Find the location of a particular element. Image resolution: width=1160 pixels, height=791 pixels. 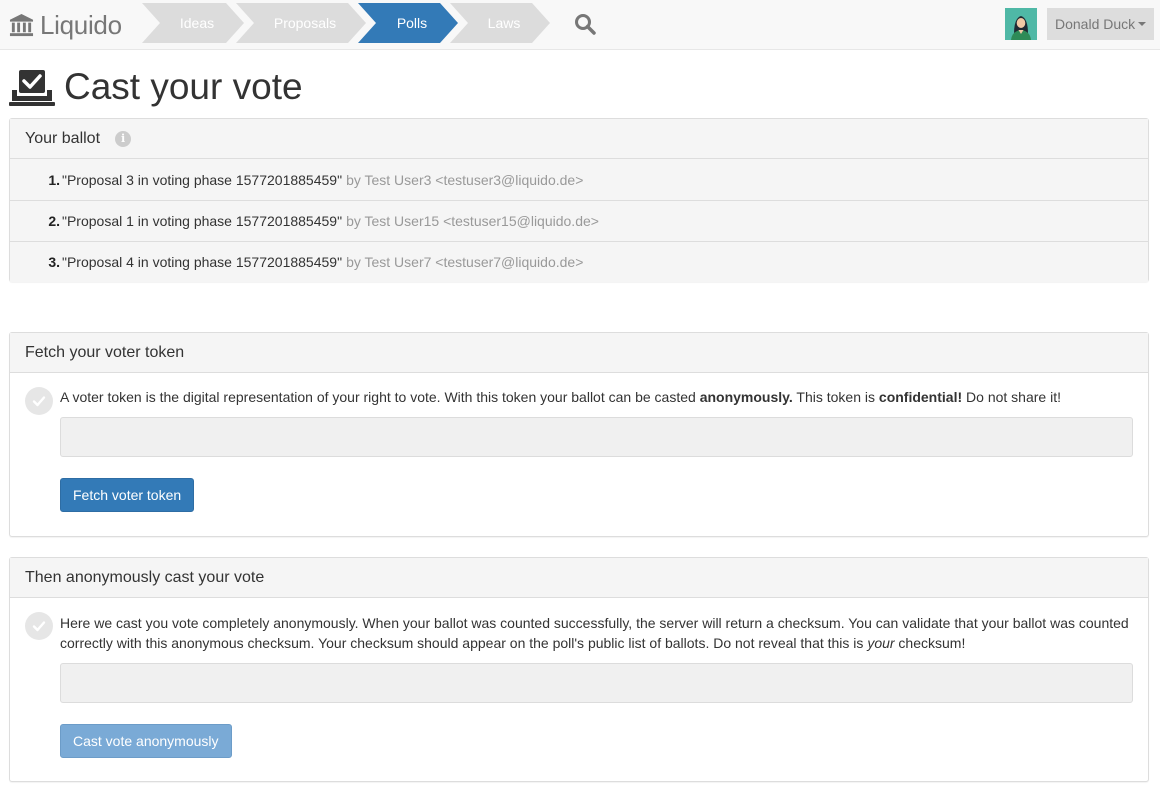

search-button is located at coordinates (585, 24).